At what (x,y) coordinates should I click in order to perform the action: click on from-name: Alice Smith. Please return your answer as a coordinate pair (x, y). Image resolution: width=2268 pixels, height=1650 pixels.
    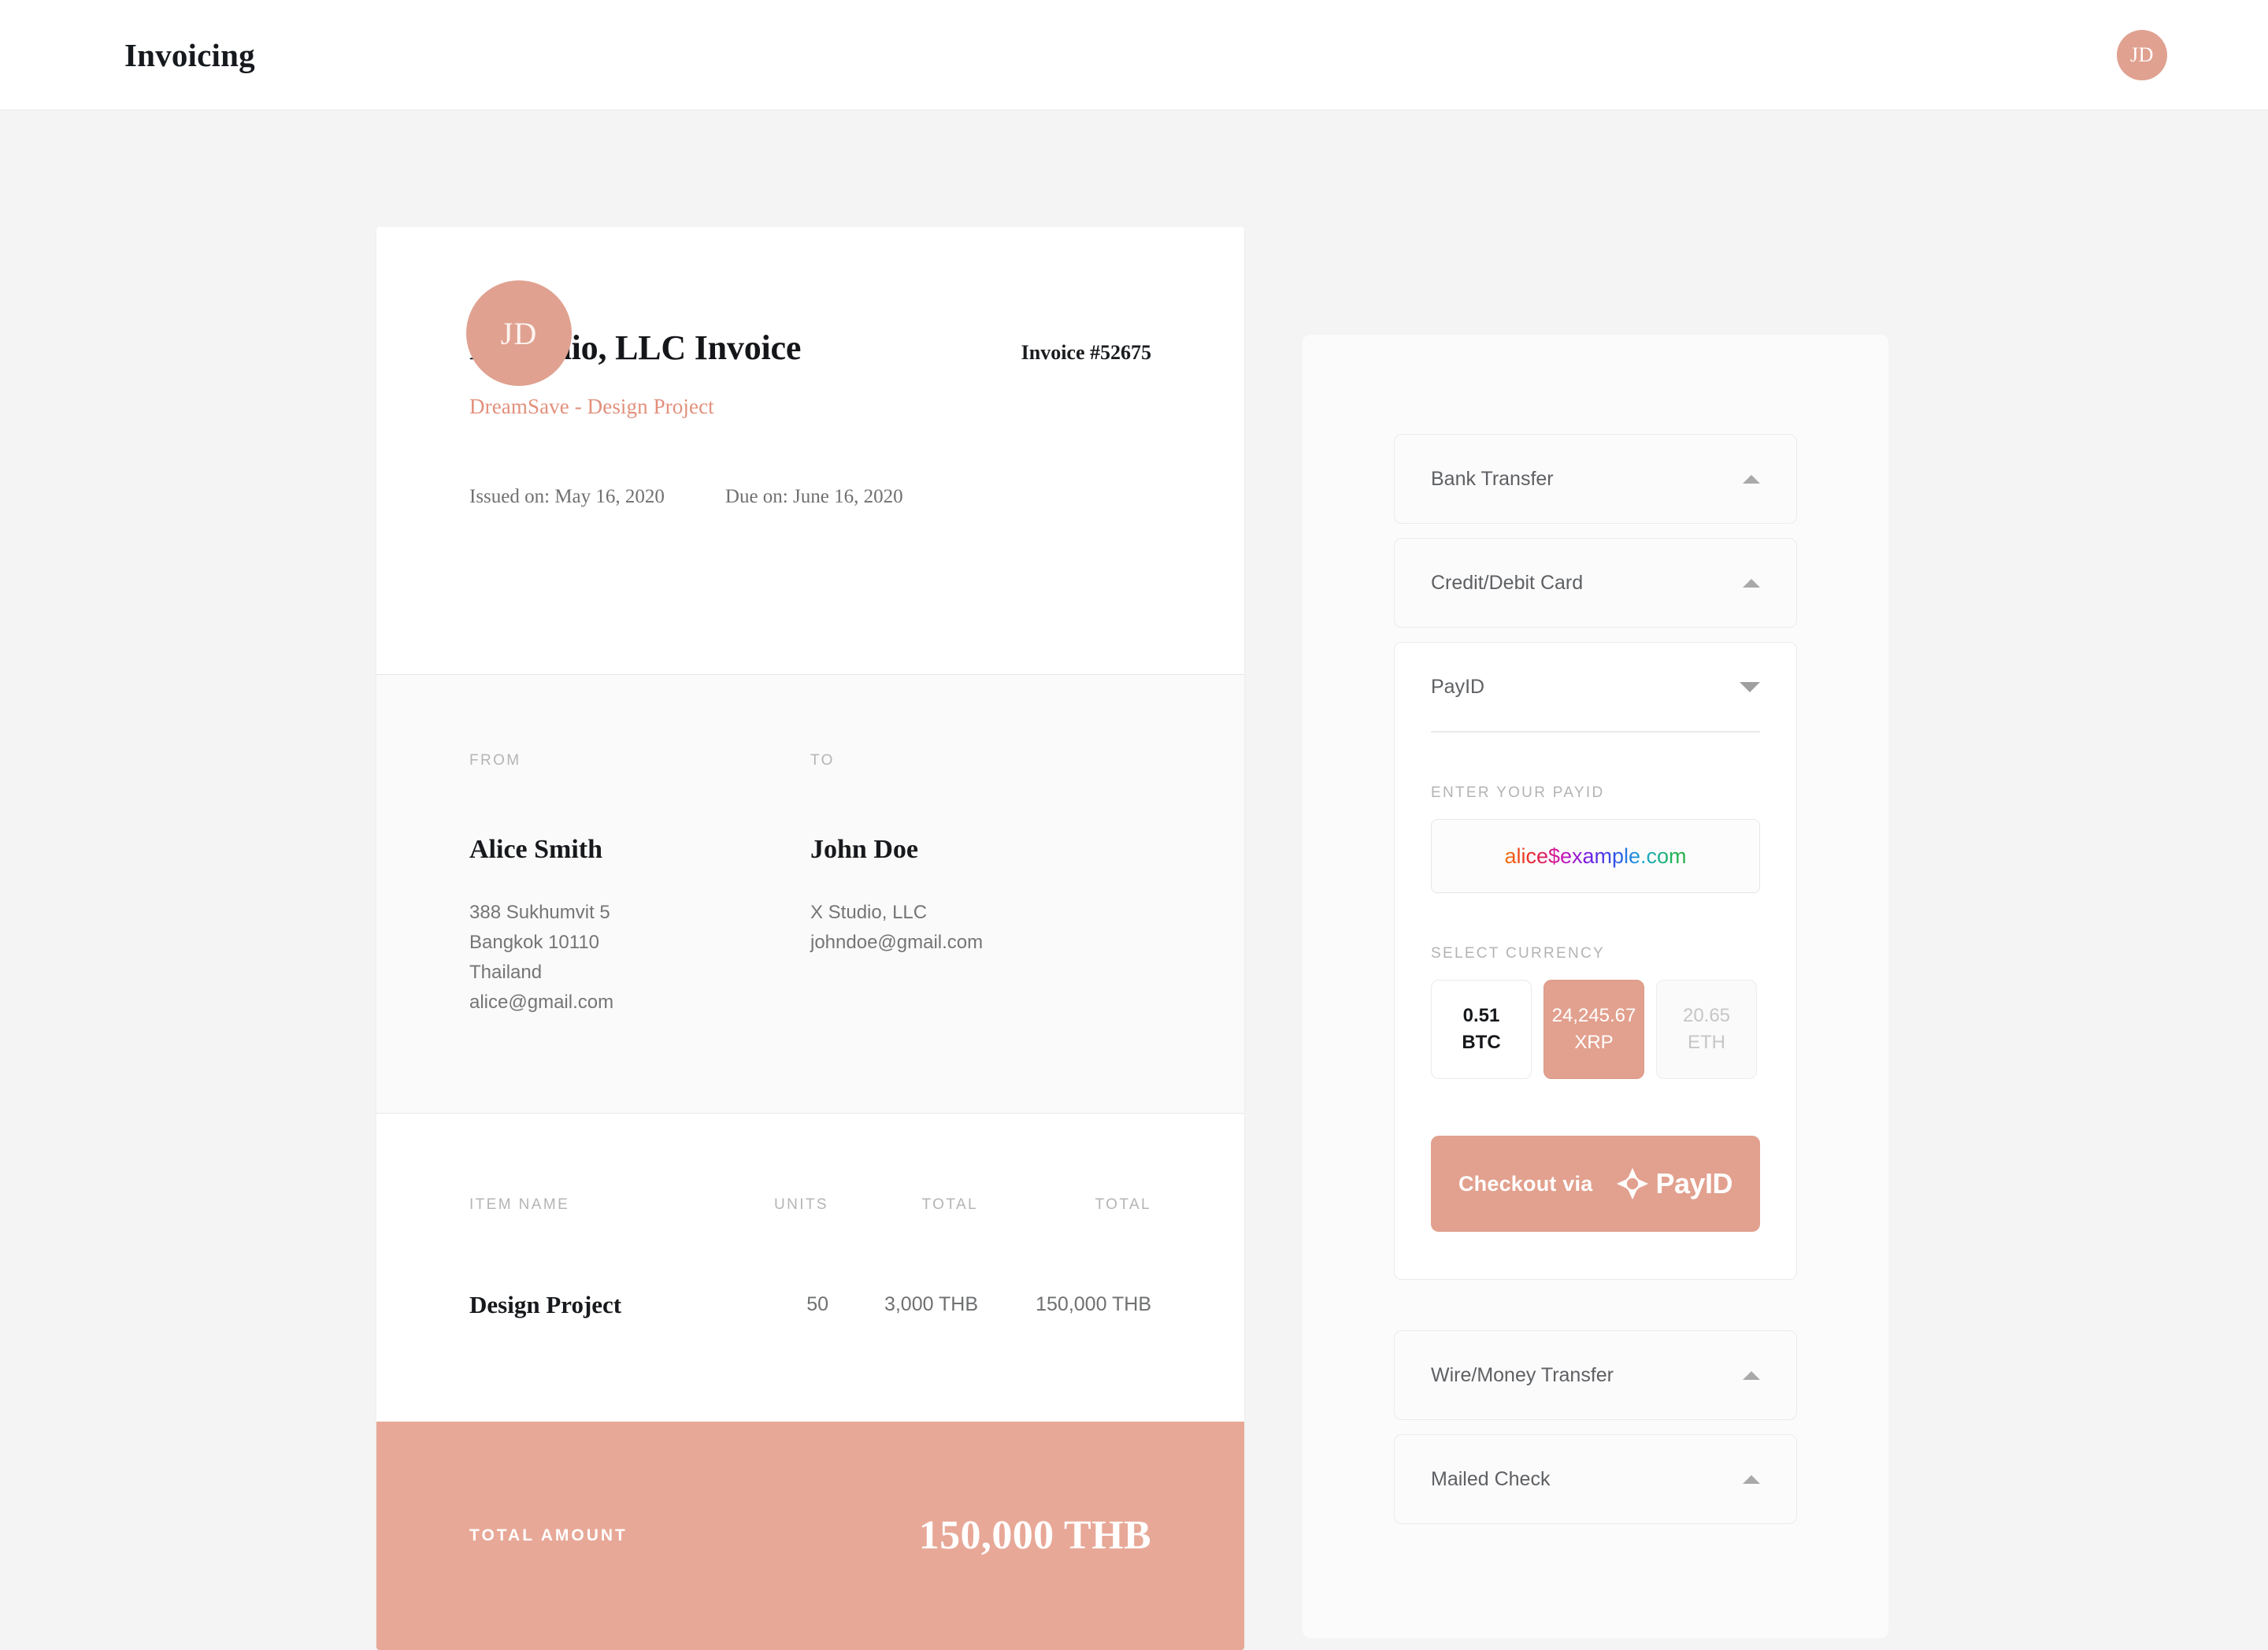
    Looking at the image, I should click on (536, 850).